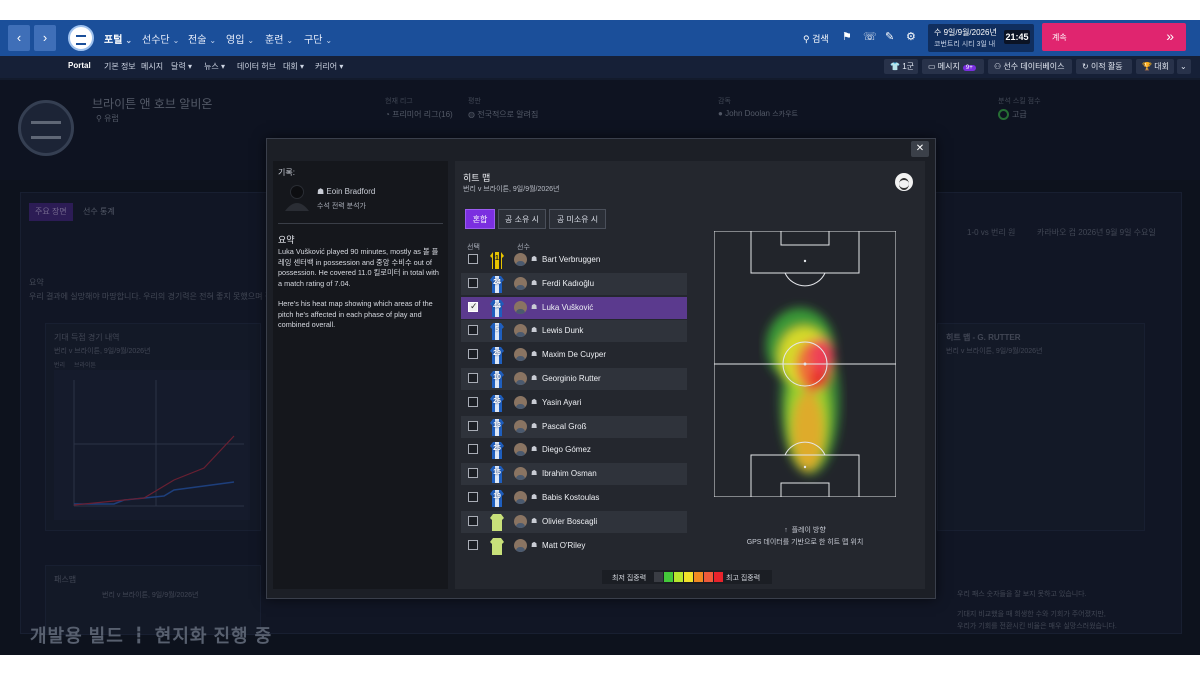 The height and width of the screenshot is (675, 1200). Describe the element at coordinates (911, 36) in the screenshot. I see `settings-icon: ⚙` at that location.